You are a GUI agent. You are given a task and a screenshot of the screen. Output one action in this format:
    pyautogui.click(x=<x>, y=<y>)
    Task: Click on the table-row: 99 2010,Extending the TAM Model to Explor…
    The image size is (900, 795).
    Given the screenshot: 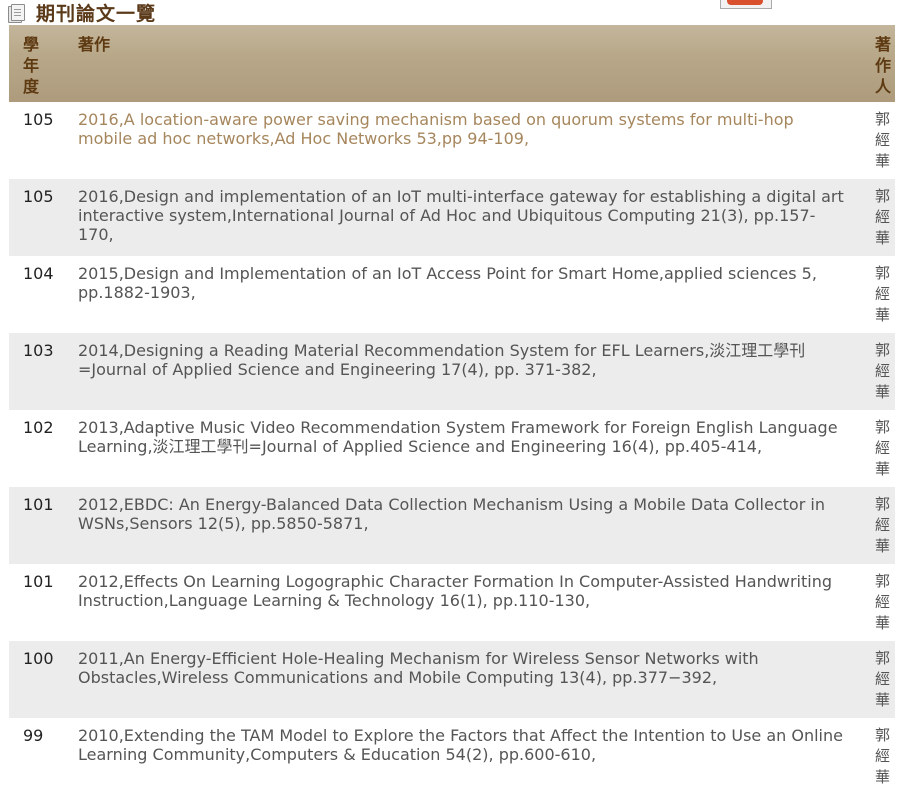 What is the action you would take?
    pyautogui.click(x=452, y=756)
    